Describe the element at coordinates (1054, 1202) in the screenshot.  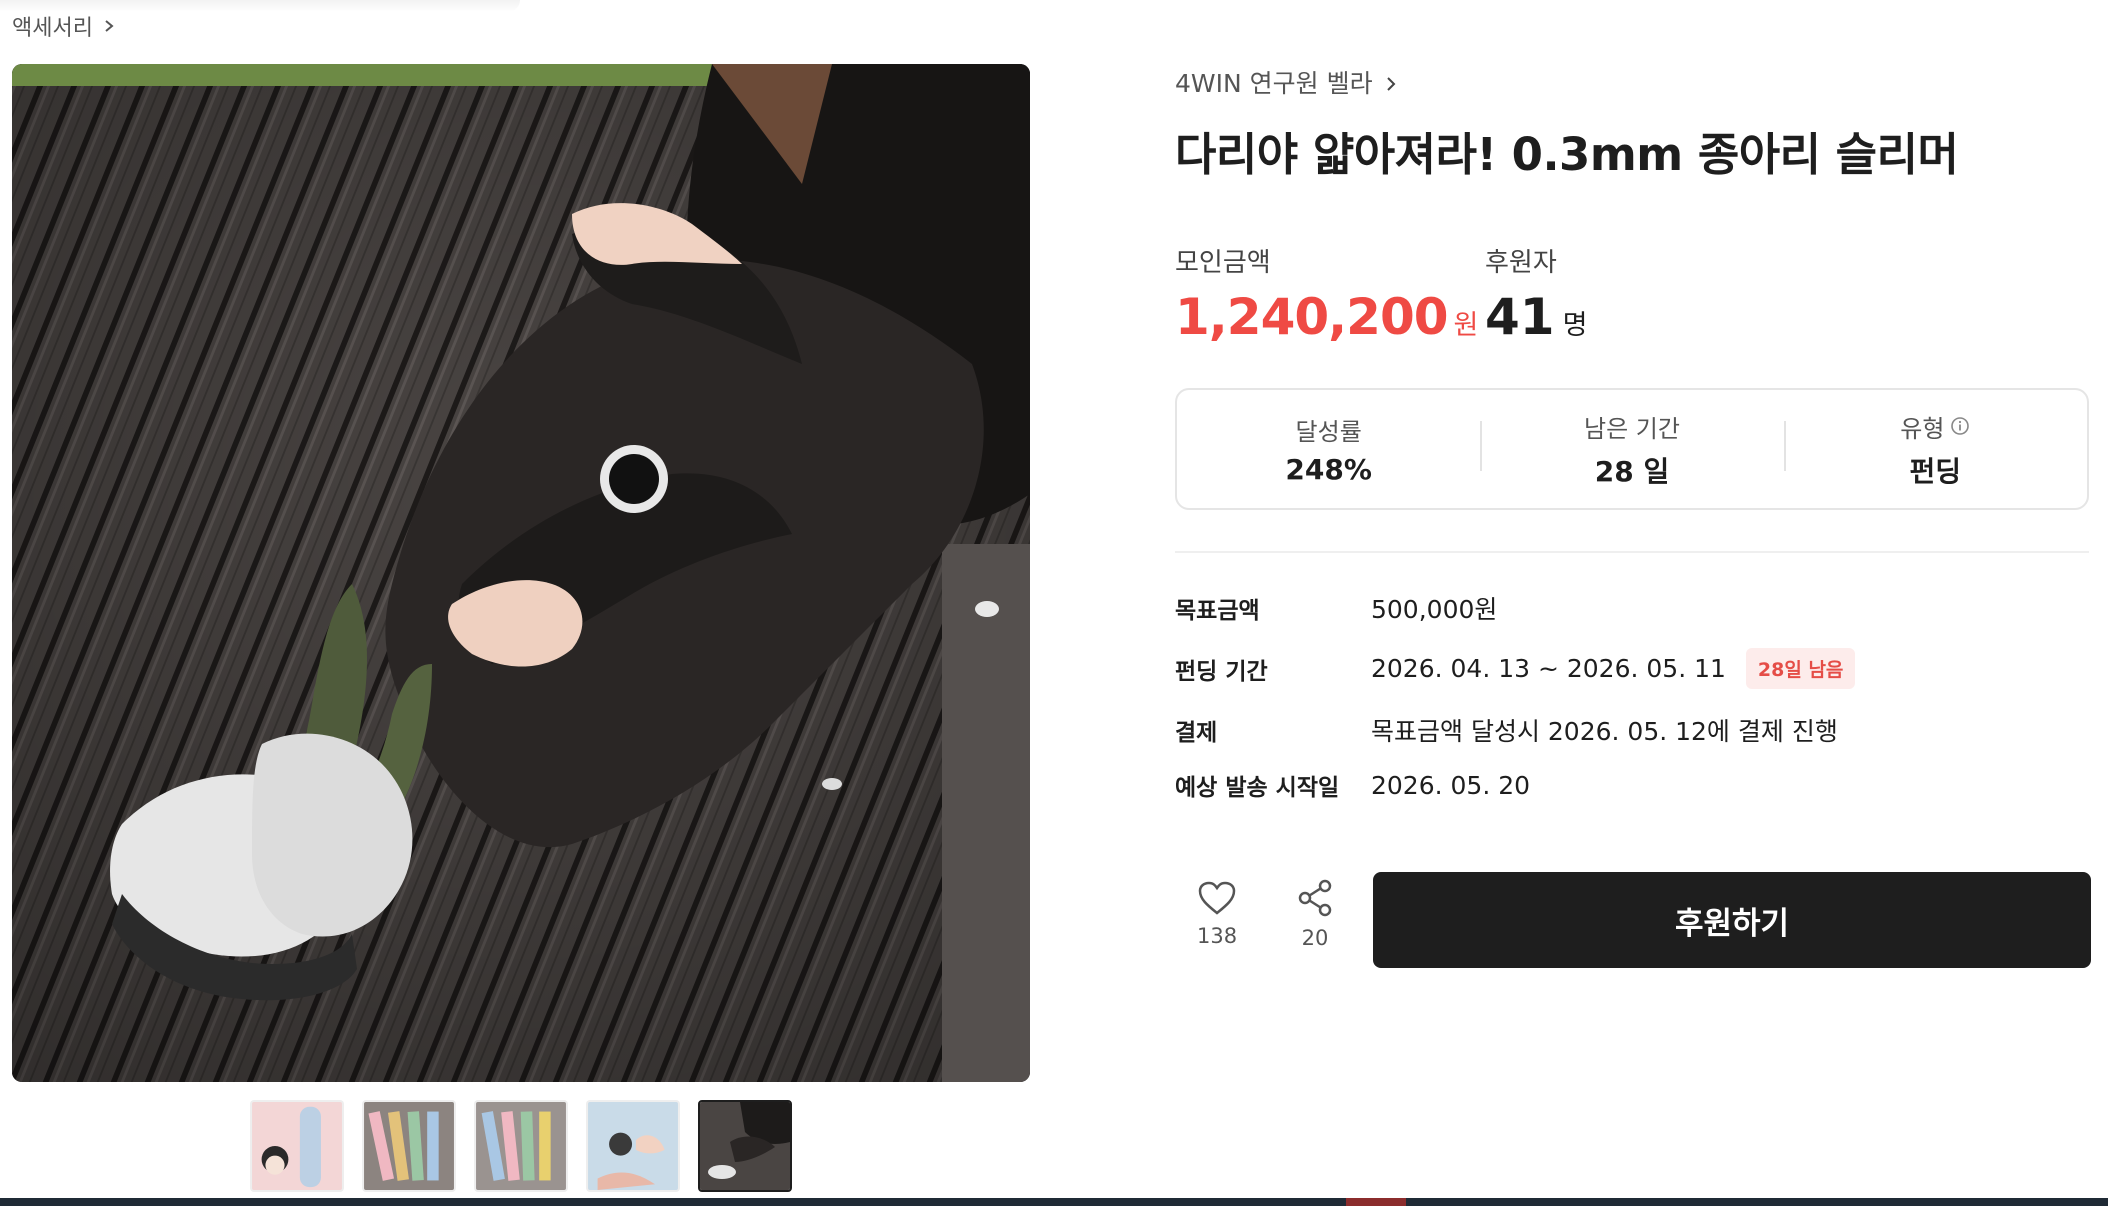
I see `bottom-bar` at that location.